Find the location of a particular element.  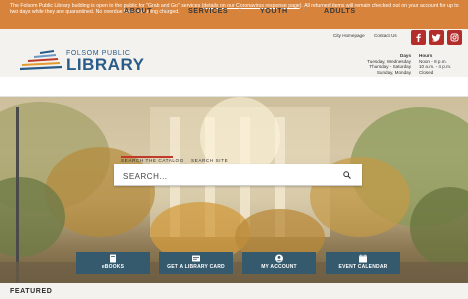

calendar-icon is located at coordinates (363, 258).